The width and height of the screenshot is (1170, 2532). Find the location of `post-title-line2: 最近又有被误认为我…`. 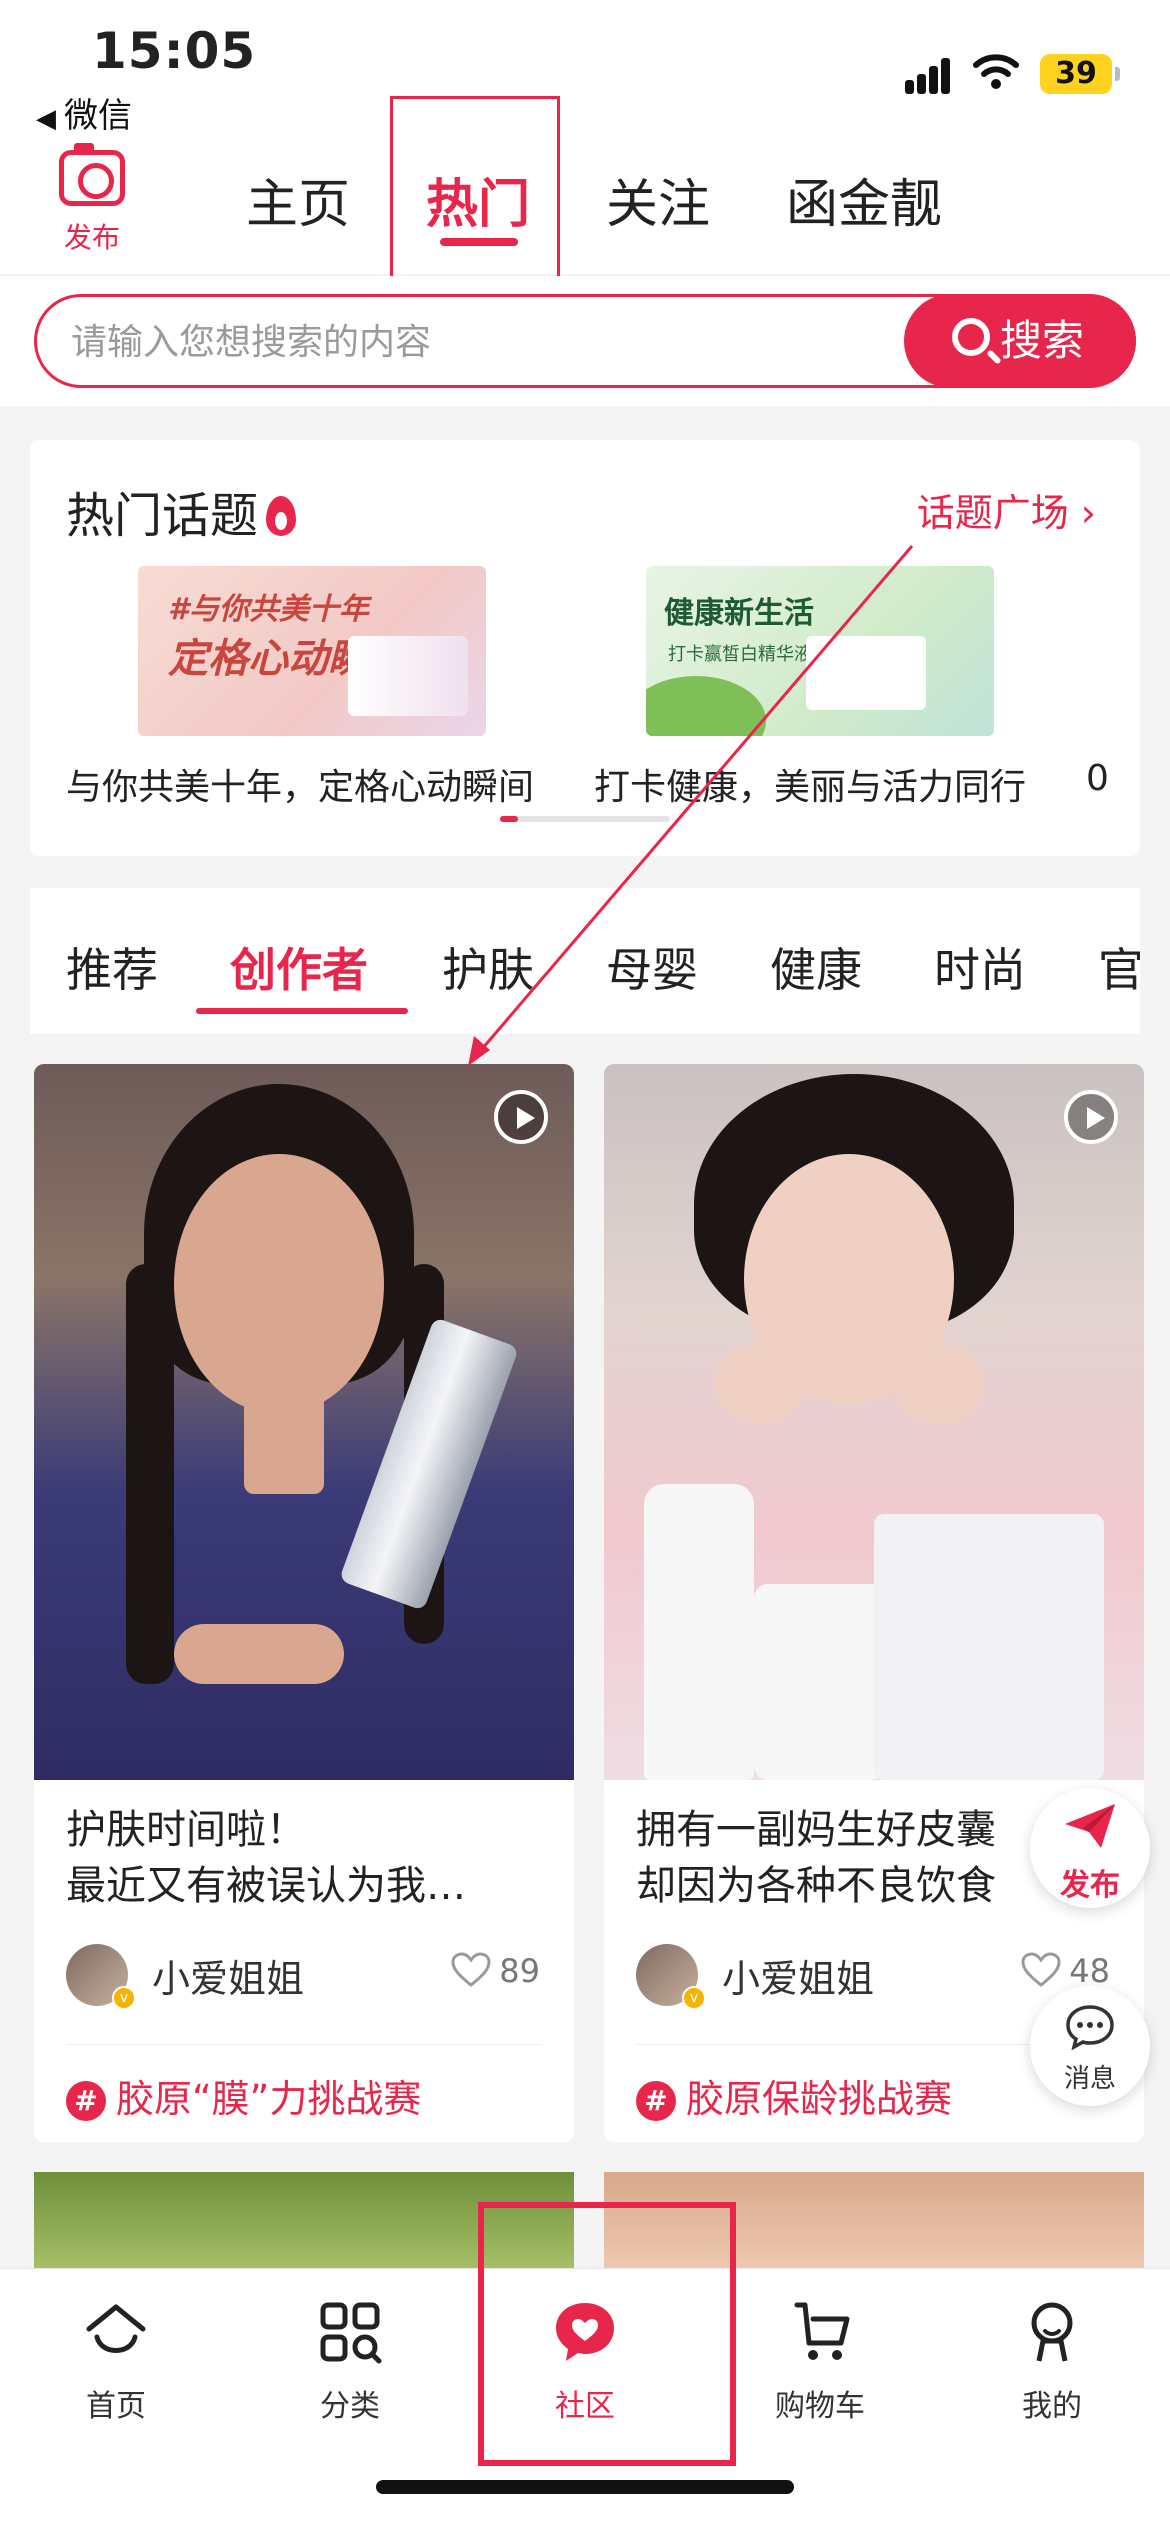

post-title-line2: 最近又有被误认为我… is located at coordinates (266, 1886).